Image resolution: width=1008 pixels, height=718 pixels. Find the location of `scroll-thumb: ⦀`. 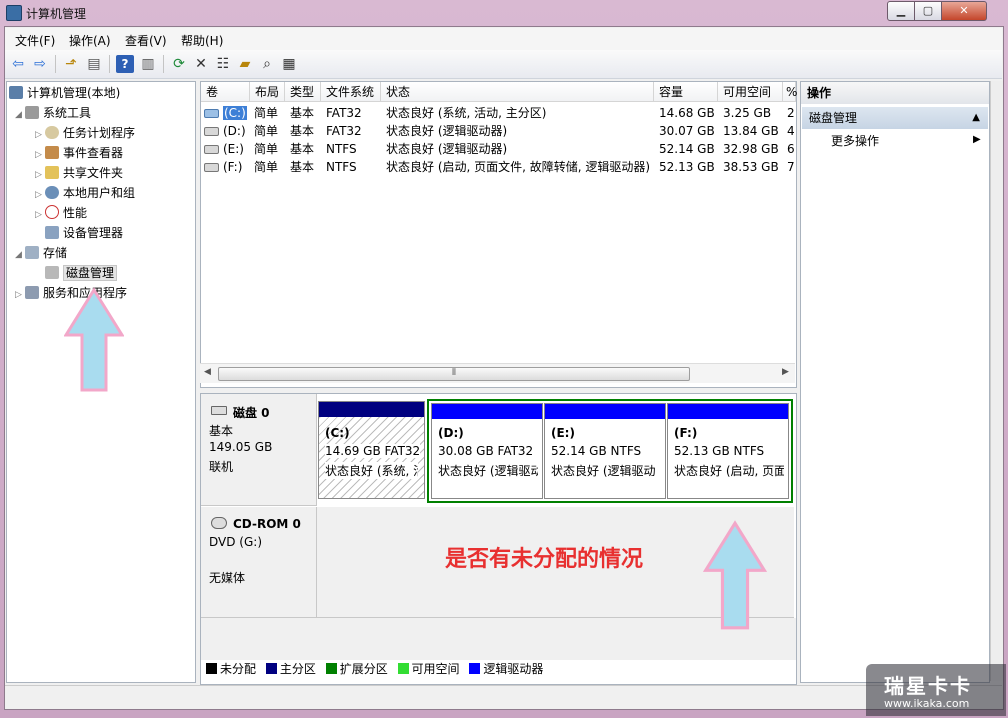

scroll-thumb: ⦀ is located at coordinates (454, 374).